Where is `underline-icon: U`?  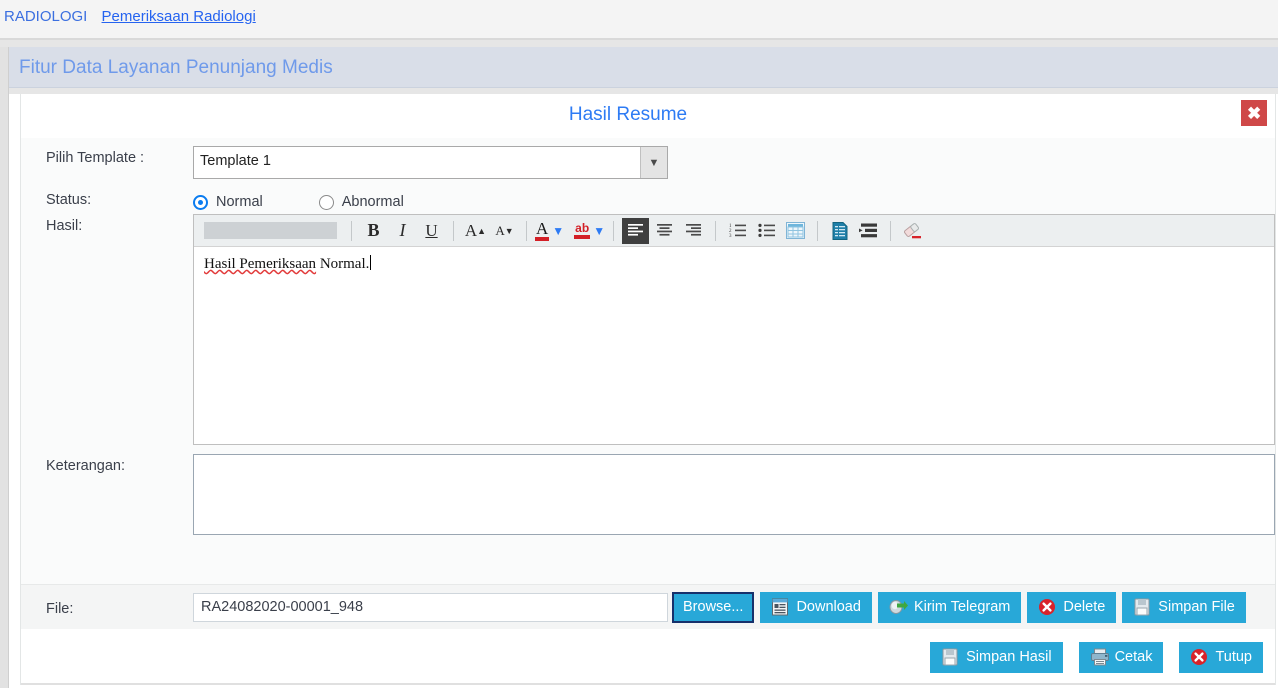
underline-icon: U is located at coordinates (431, 231).